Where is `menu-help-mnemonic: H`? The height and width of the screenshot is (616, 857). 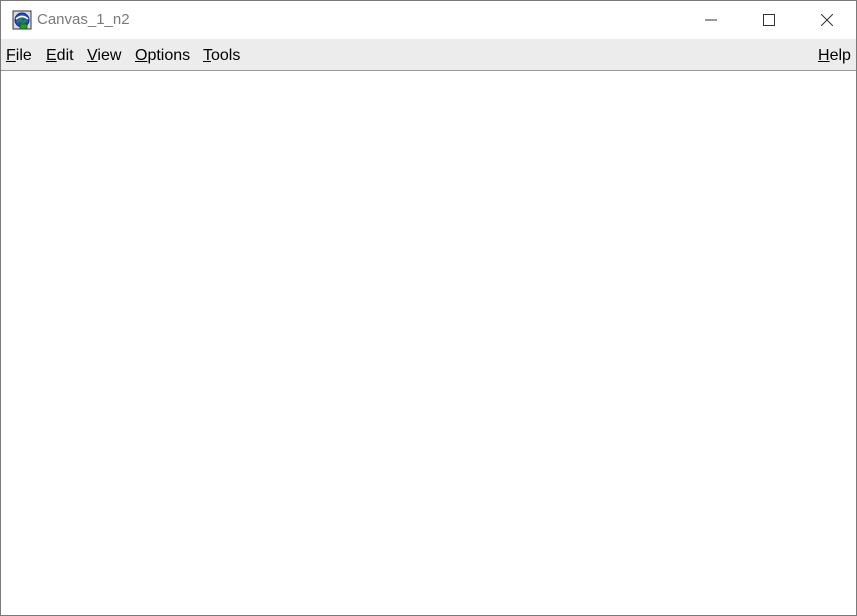 menu-help-mnemonic: H is located at coordinates (824, 55).